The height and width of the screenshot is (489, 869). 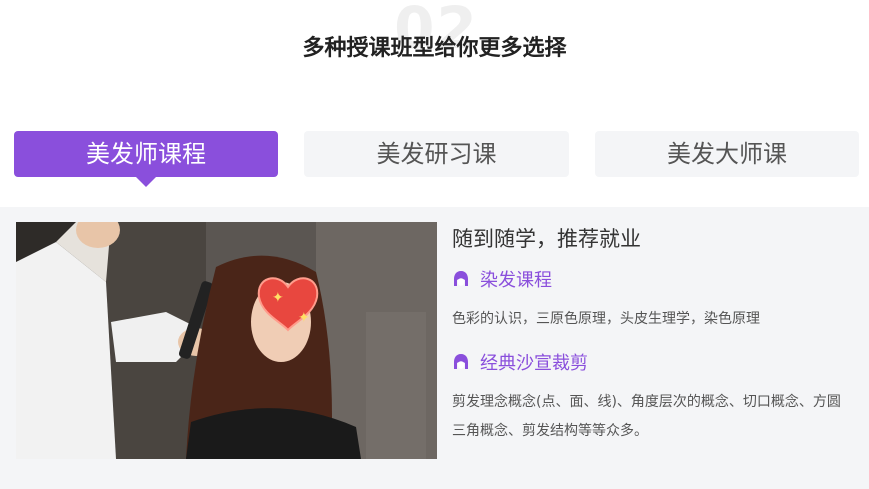 What do you see at coordinates (727, 154) in the screenshot?
I see `tab-master-class: 美发大师课` at bounding box center [727, 154].